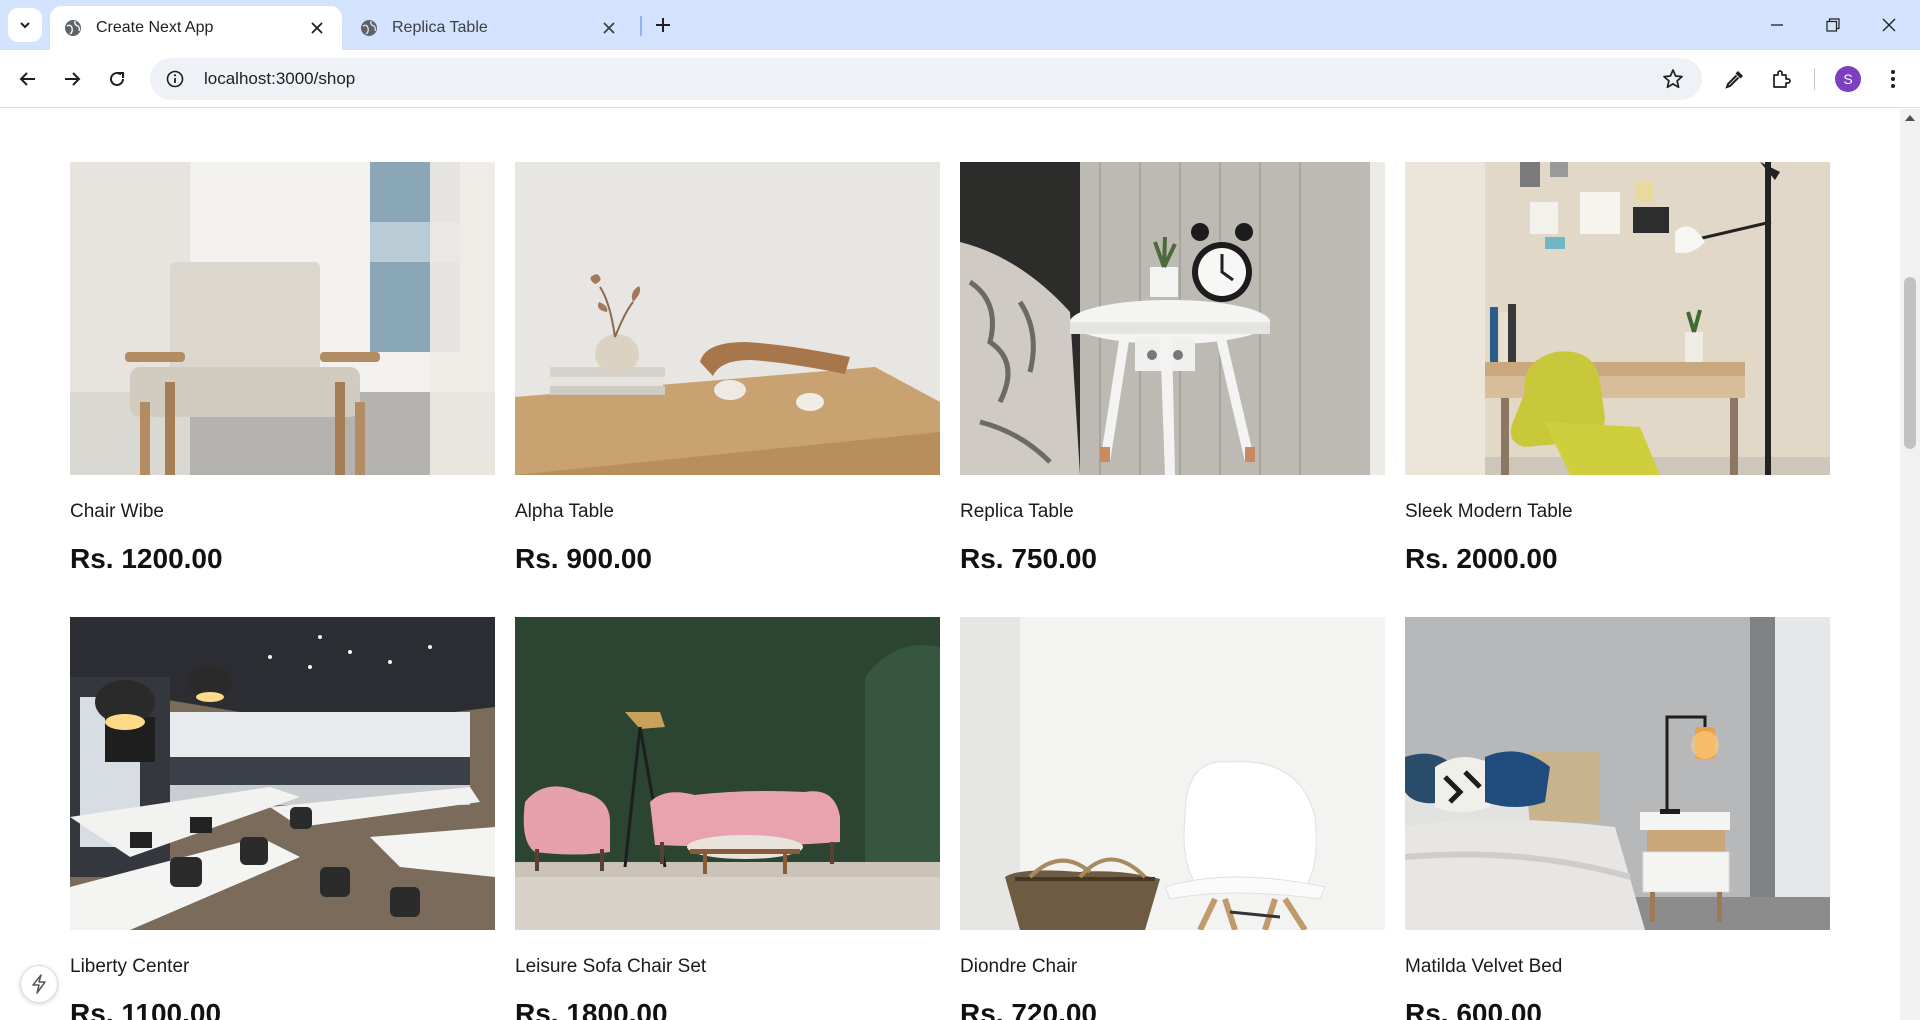 Image resolution: width=1920 pixels, height=1020 pixels. What do you see at coordinates (1172, 513) in the screenshot?
I see `product-name: Replica Table` at bounding box center [1172, 513].